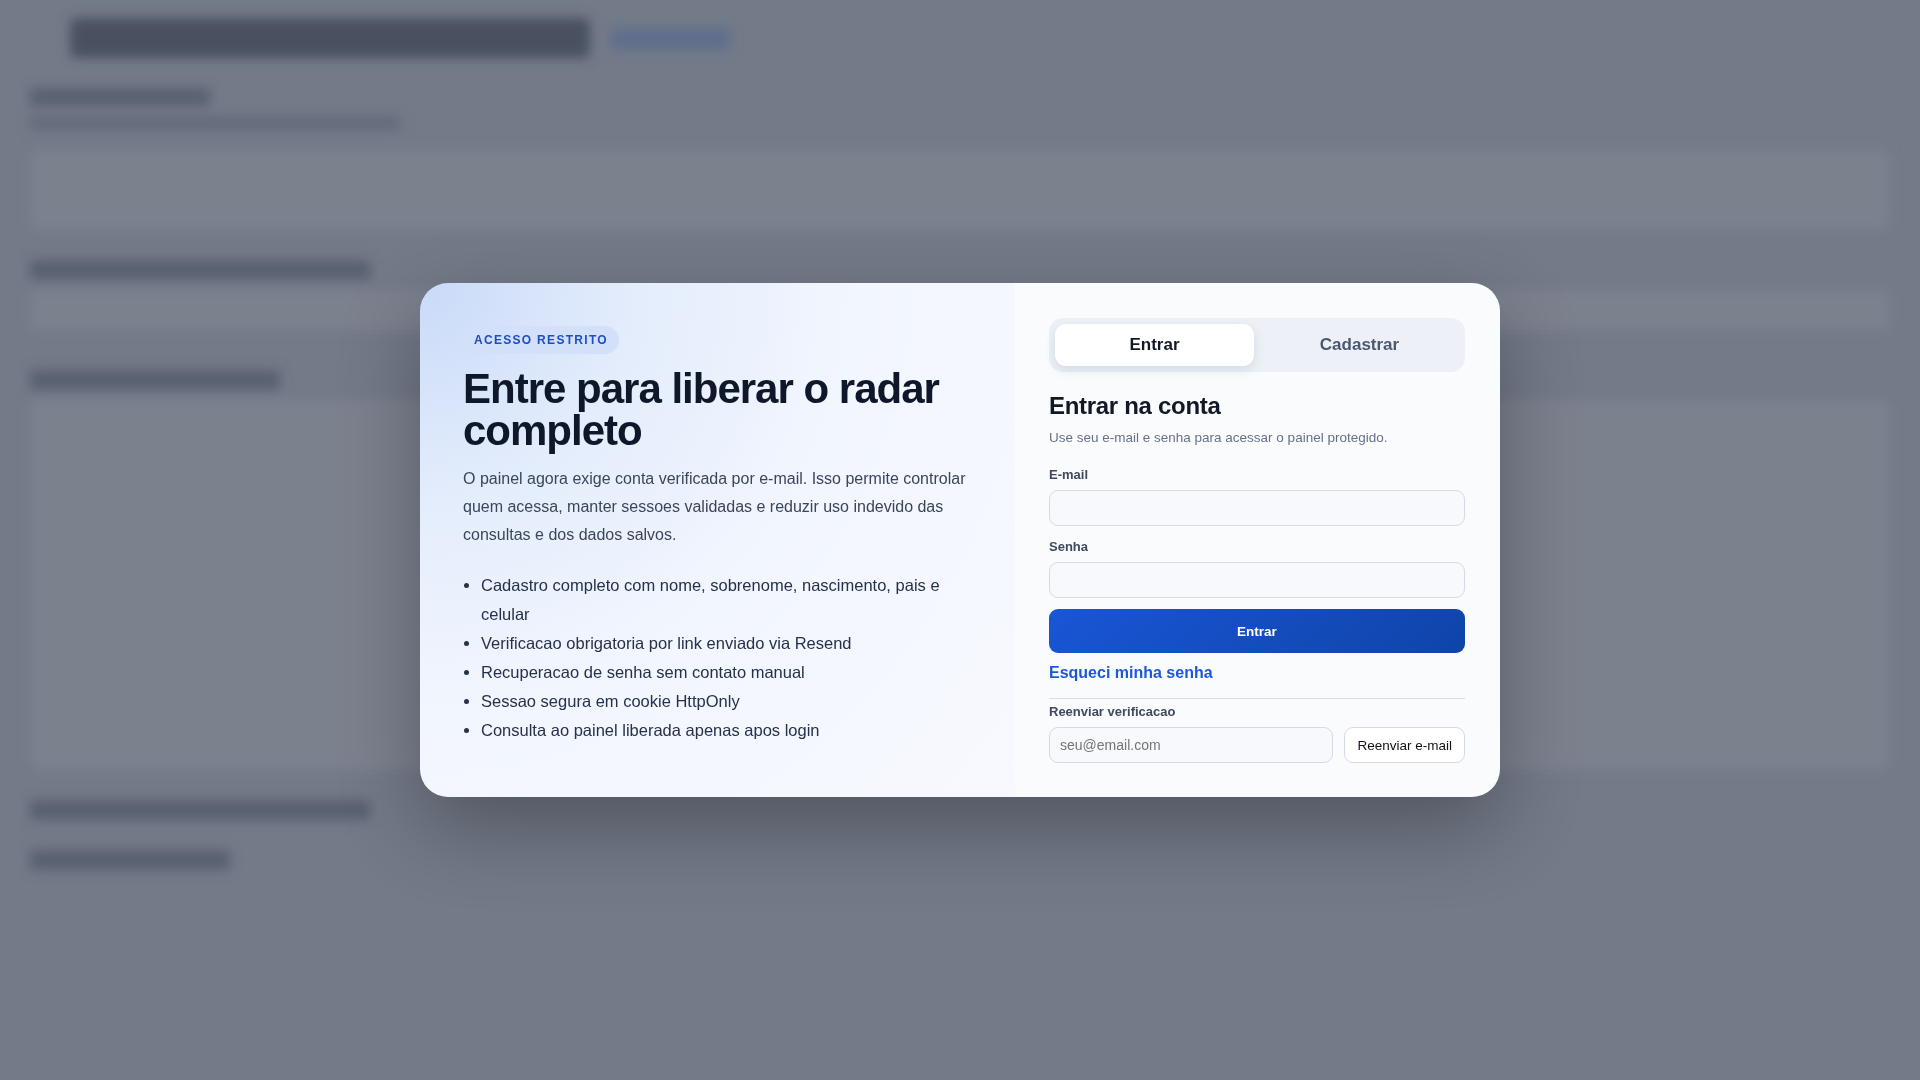 This screenshot has width=1920, height=1080. Describe the element at coordinates (702, 410) in the screenshot. I see `intro-heading: Entre para liberar o radar completo` at that location.